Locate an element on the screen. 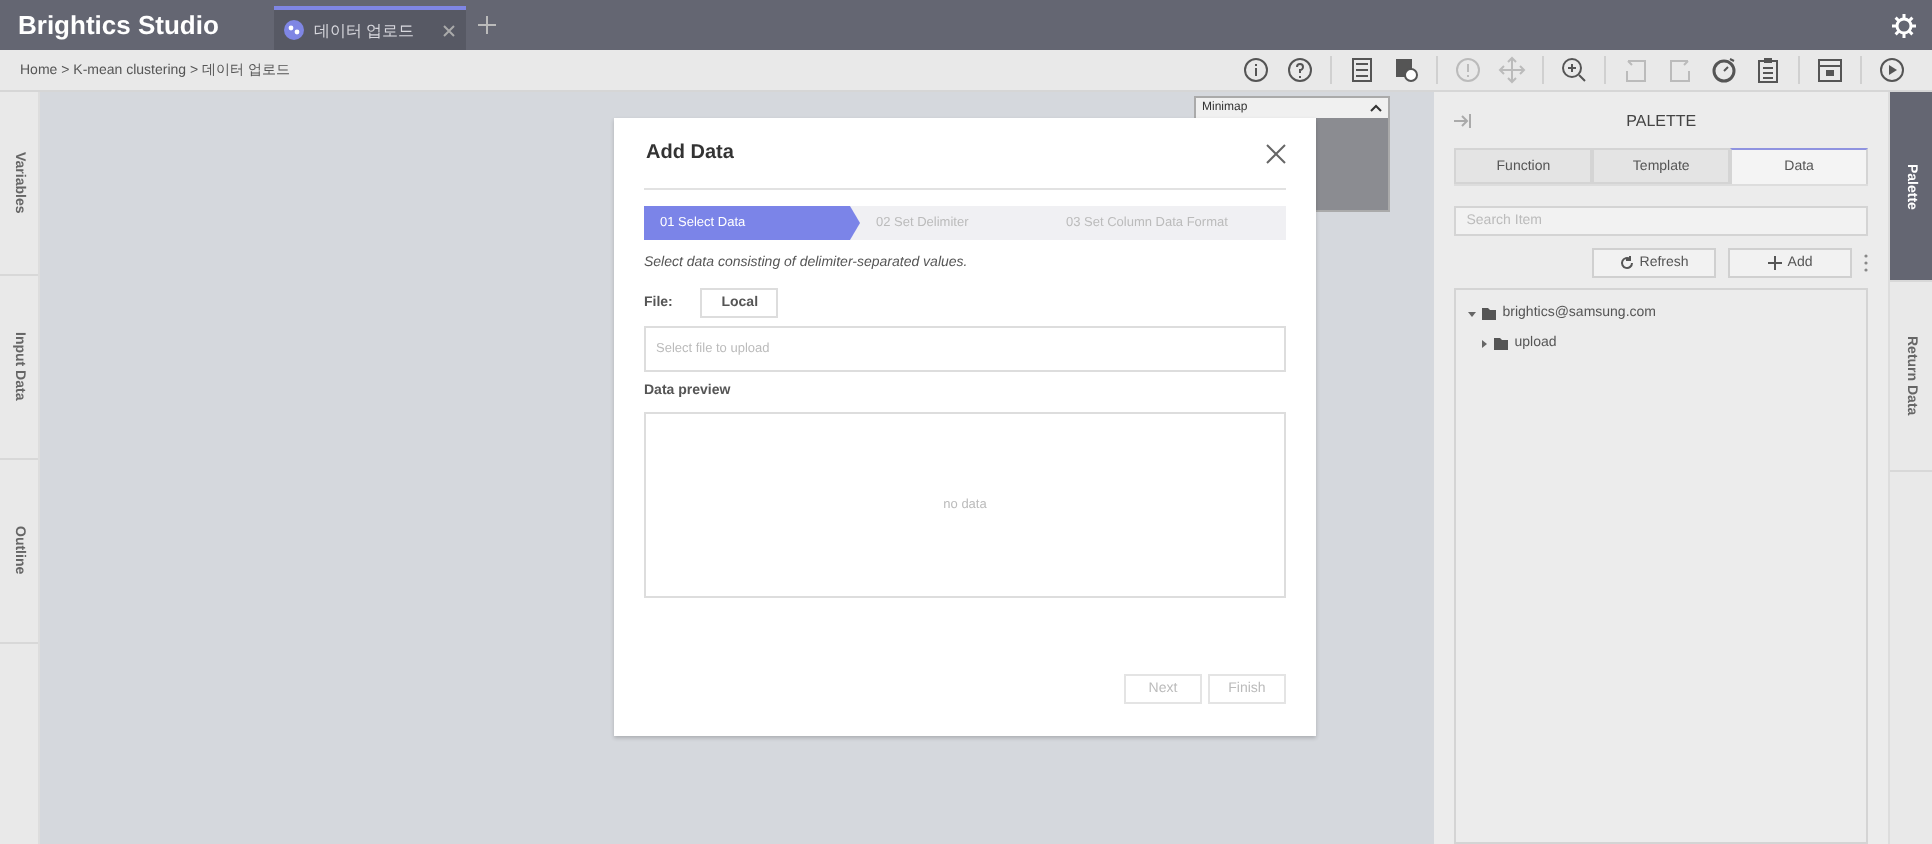 This screenshot has height=844, width=1932. panel-title: PALETTE is located at coordinates (1661, 120).